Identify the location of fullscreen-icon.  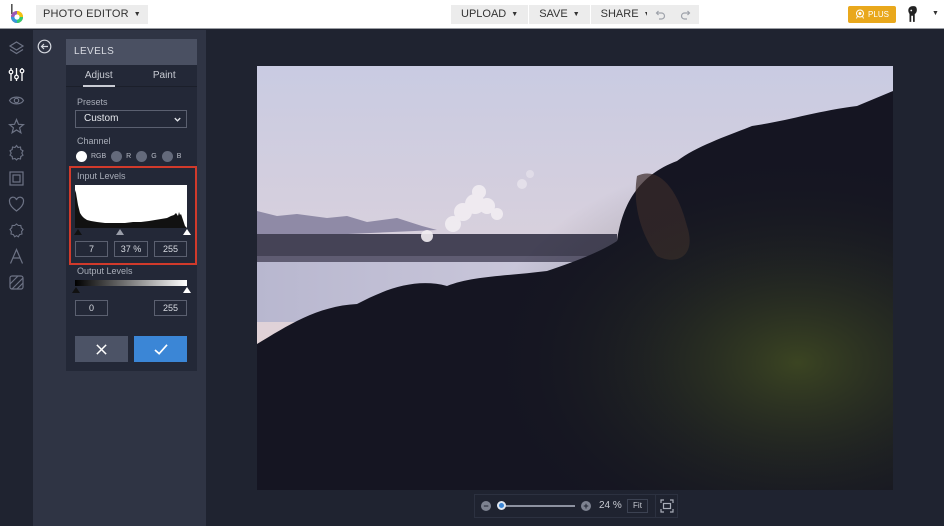
(667, 506).